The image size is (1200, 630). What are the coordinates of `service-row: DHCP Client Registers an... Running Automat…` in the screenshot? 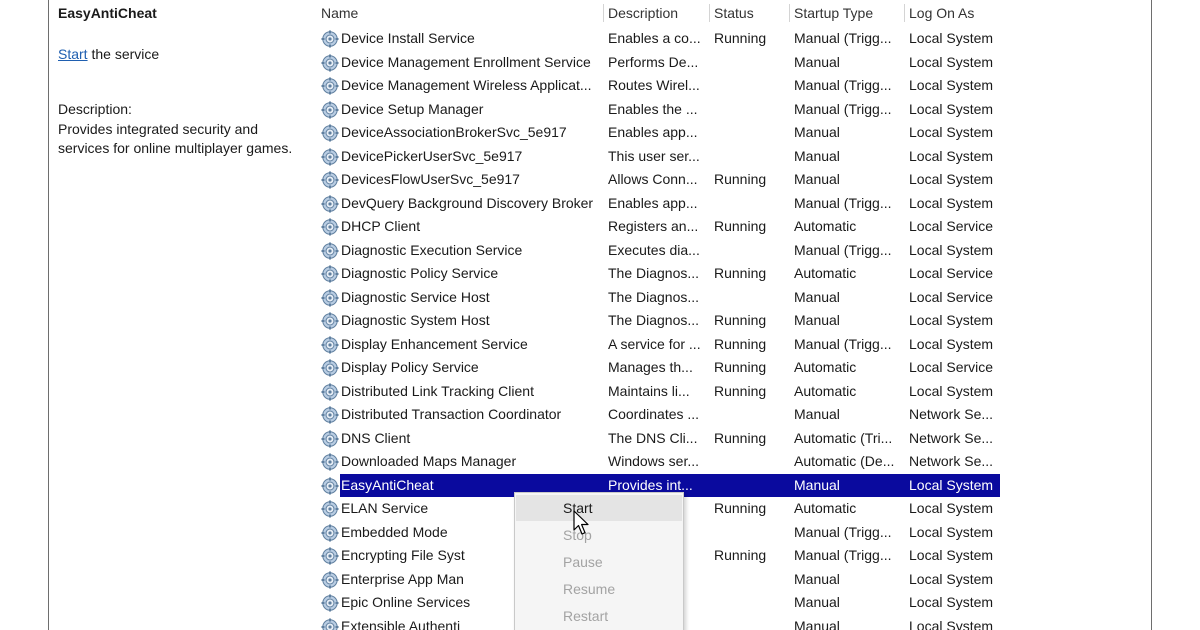 It's located at (731, 227).